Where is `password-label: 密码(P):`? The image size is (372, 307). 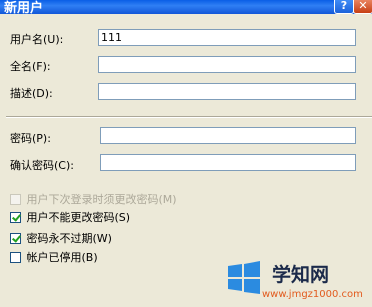 password-label: 密码(P): is located at coordinates (30, 138).